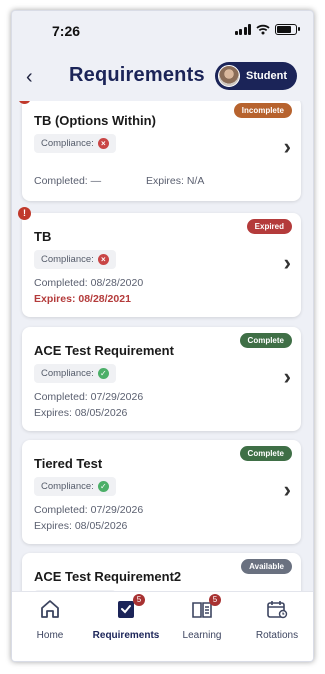  What do you see at coordinates (269, 226) in the screenshot?
I see `status-badge: Expired` at bounding box center [269, 226].